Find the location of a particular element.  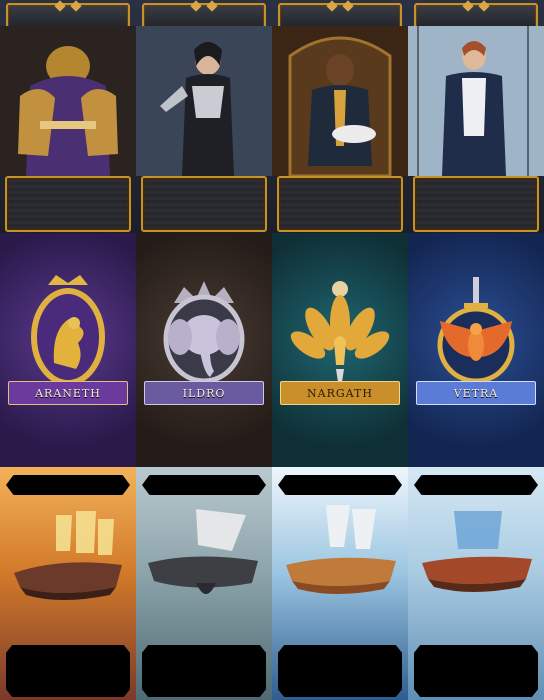

duelist-portrait-icon is located at coordinates (204, 101).